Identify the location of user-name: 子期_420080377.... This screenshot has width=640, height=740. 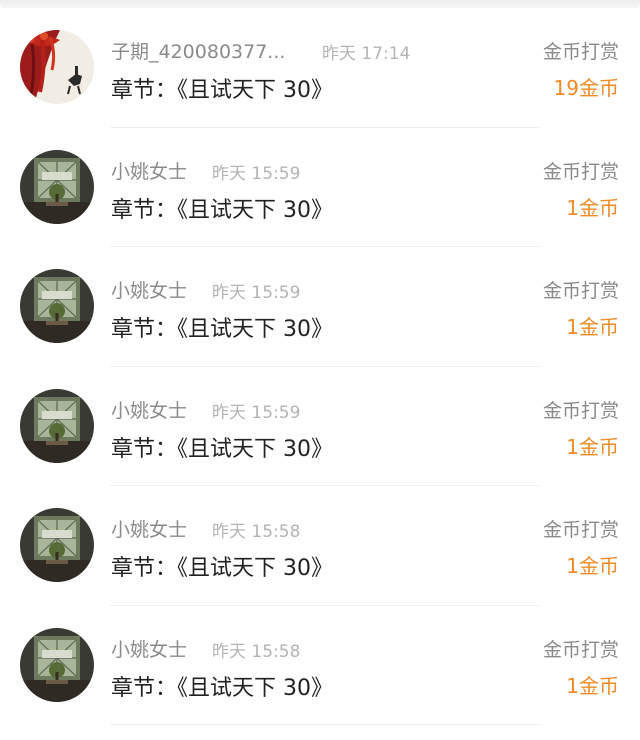
(198, 50).